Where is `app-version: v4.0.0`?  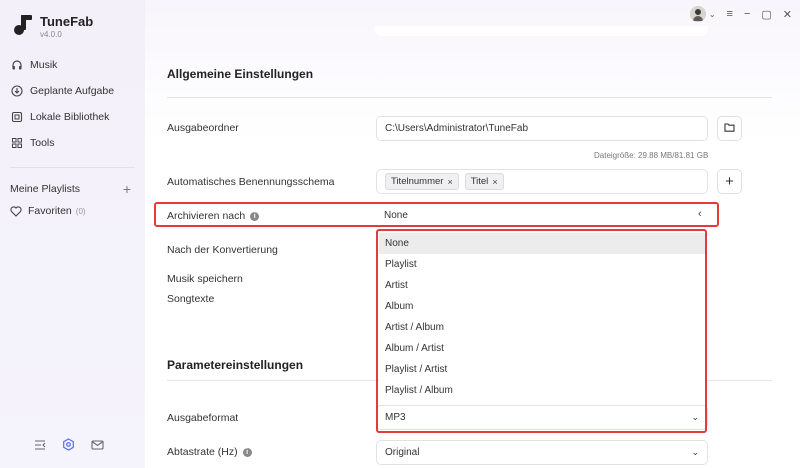 app-version: v4.0.0 is located at coordinates (51, 34).